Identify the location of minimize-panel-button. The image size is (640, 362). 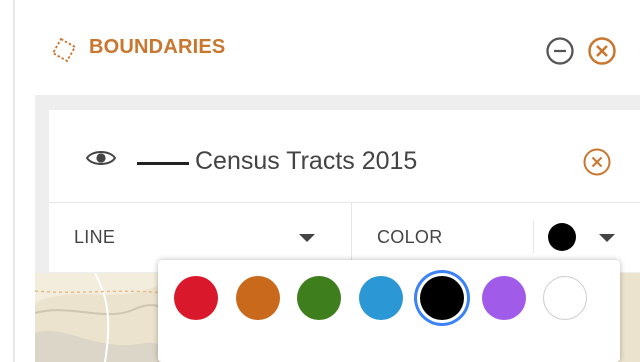
(560, 51).